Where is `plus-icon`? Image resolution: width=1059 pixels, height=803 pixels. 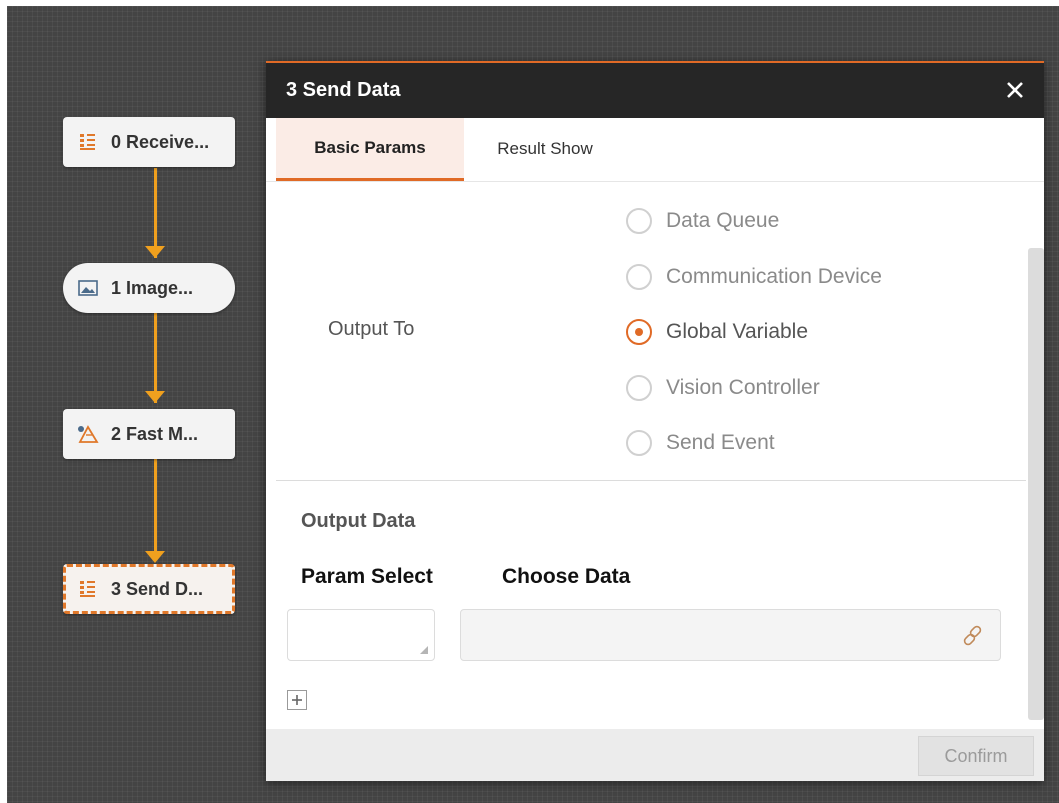 plus-icon is located at coordinates (297, 700).